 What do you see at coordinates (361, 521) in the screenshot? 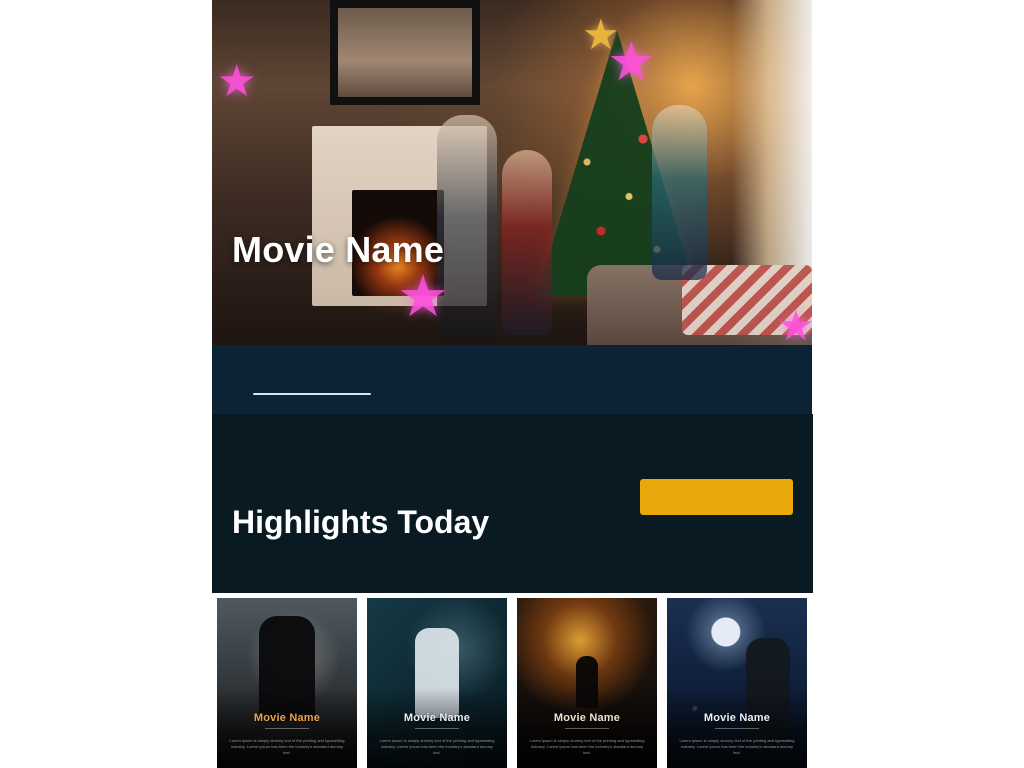
I see `highlights-heading: Highlights Today` at bounding box center [361, 521].